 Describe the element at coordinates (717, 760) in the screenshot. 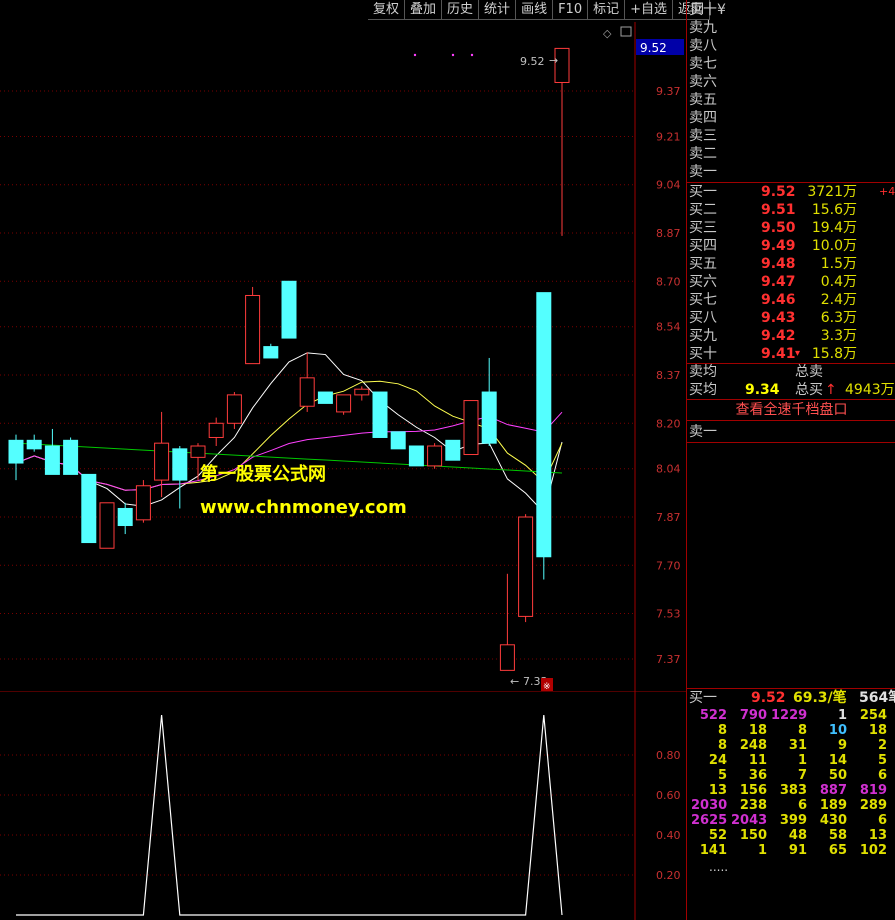

I see `tick-queue-cell: 24` at that location.